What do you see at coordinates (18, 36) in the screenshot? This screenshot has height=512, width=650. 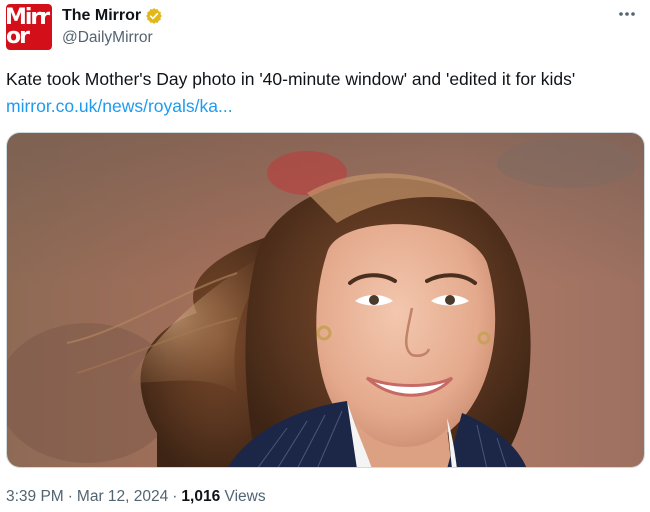 I see `avatar-logo-line2: or` at bounding box center [18, 36].